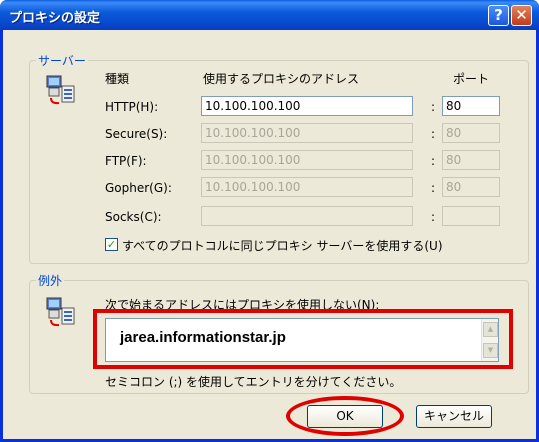  Describe the element at coordinates (307, 160) in the screenshot. I see `ftp-address-input: 10.100.100.100` at that location.